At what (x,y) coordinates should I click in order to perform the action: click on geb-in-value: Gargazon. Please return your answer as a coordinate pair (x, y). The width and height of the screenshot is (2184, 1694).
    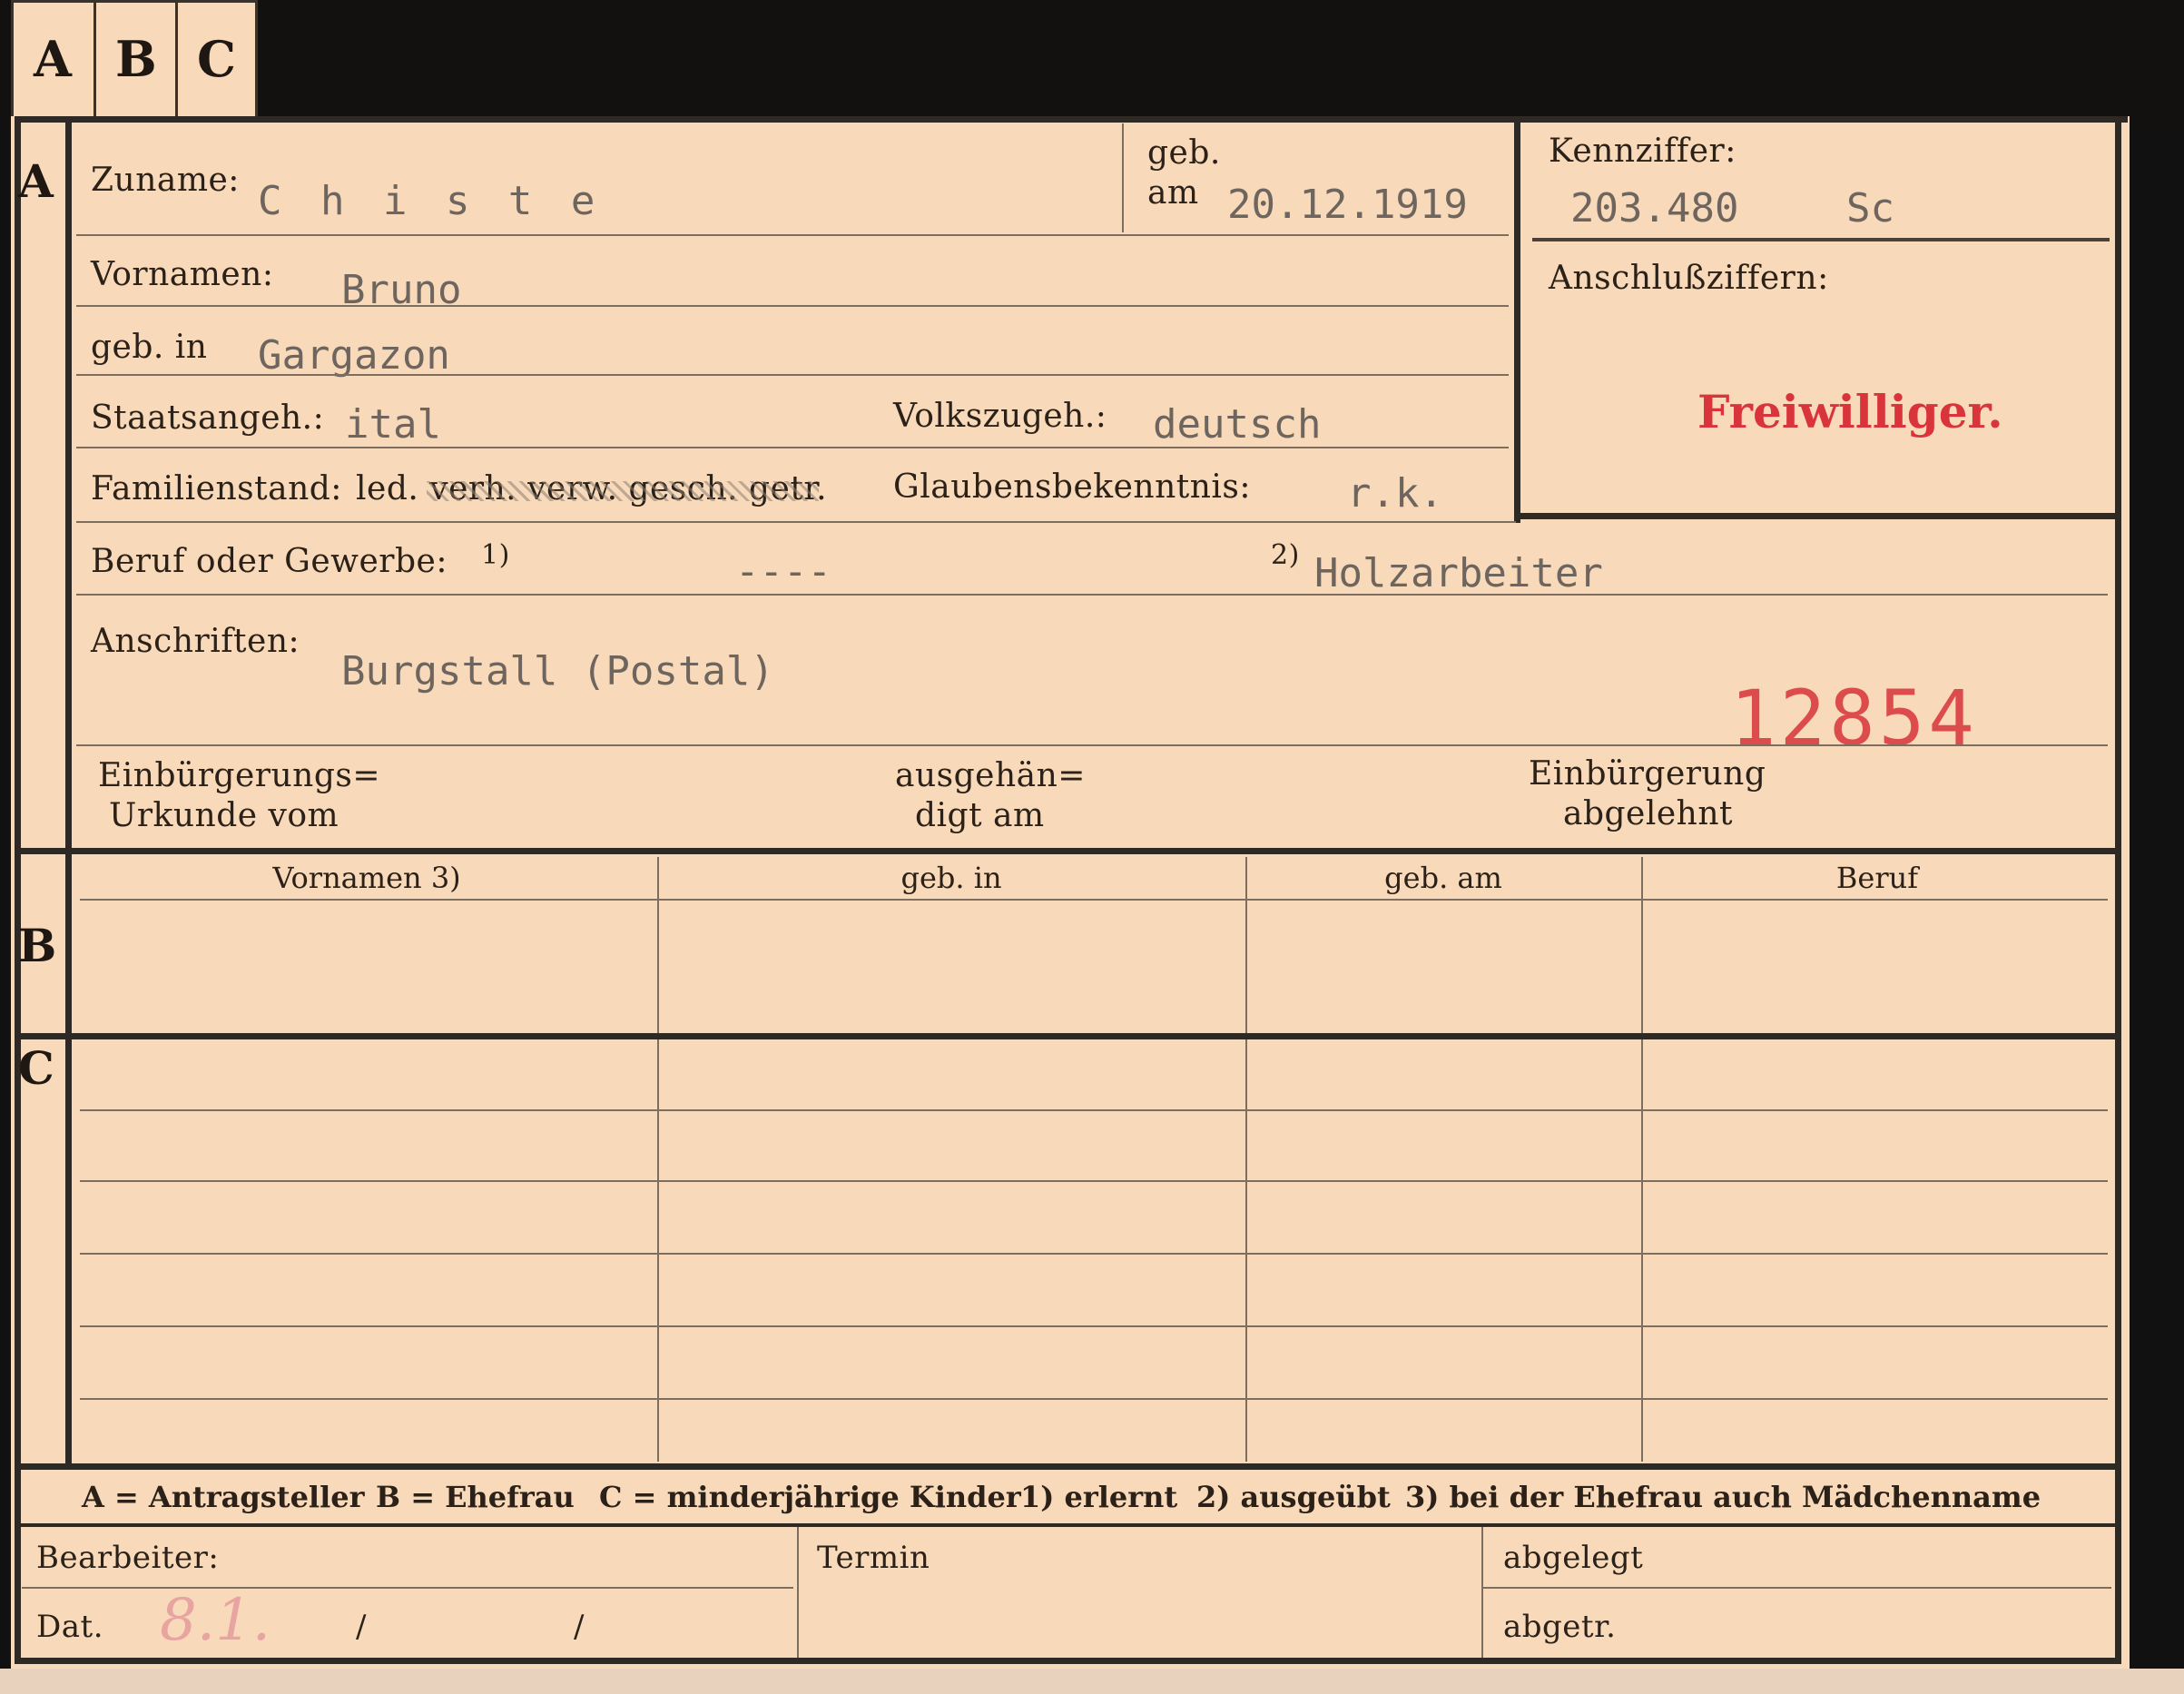
    Looking at the image, I should click on (354, 355).